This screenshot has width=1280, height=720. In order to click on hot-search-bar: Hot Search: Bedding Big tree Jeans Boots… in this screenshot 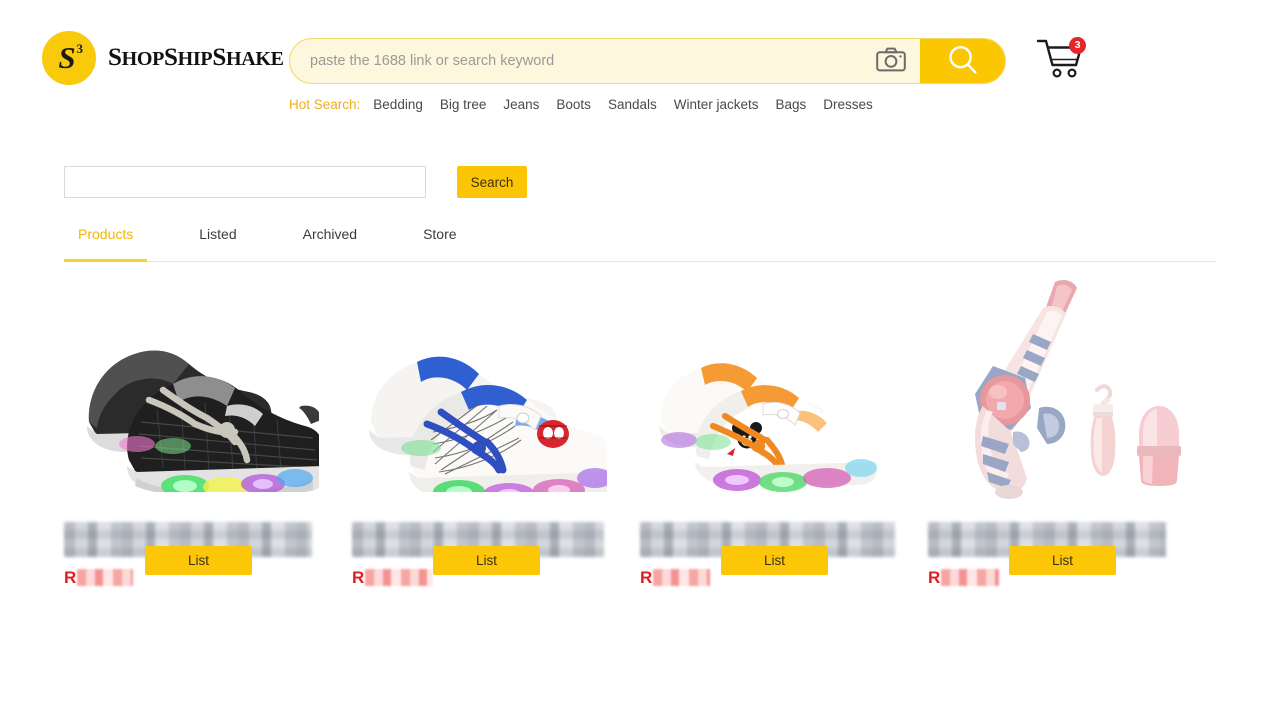, I will do `click(581, 104)`.